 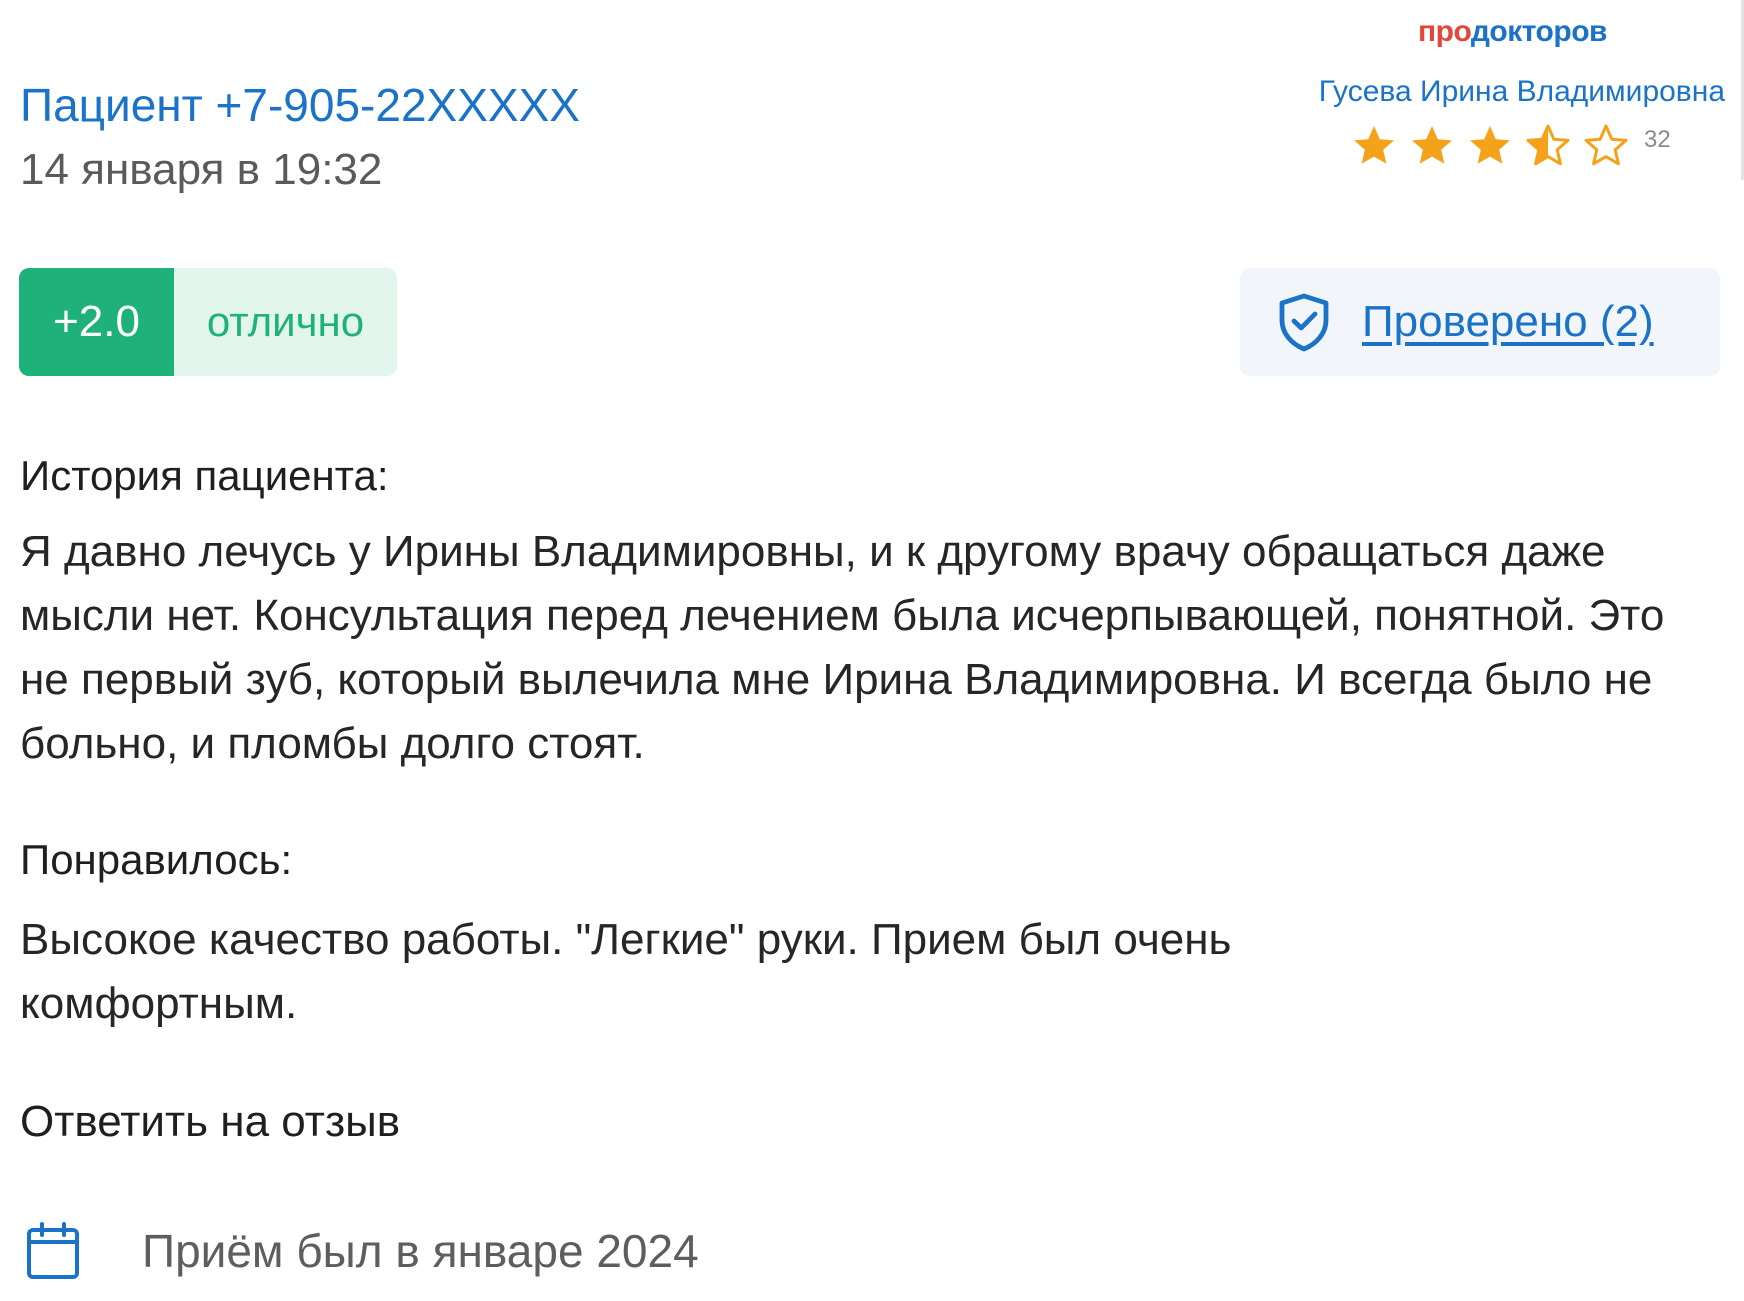 I want to click on rating-badge: +2.0 отлично, so click(x=208, y=322).